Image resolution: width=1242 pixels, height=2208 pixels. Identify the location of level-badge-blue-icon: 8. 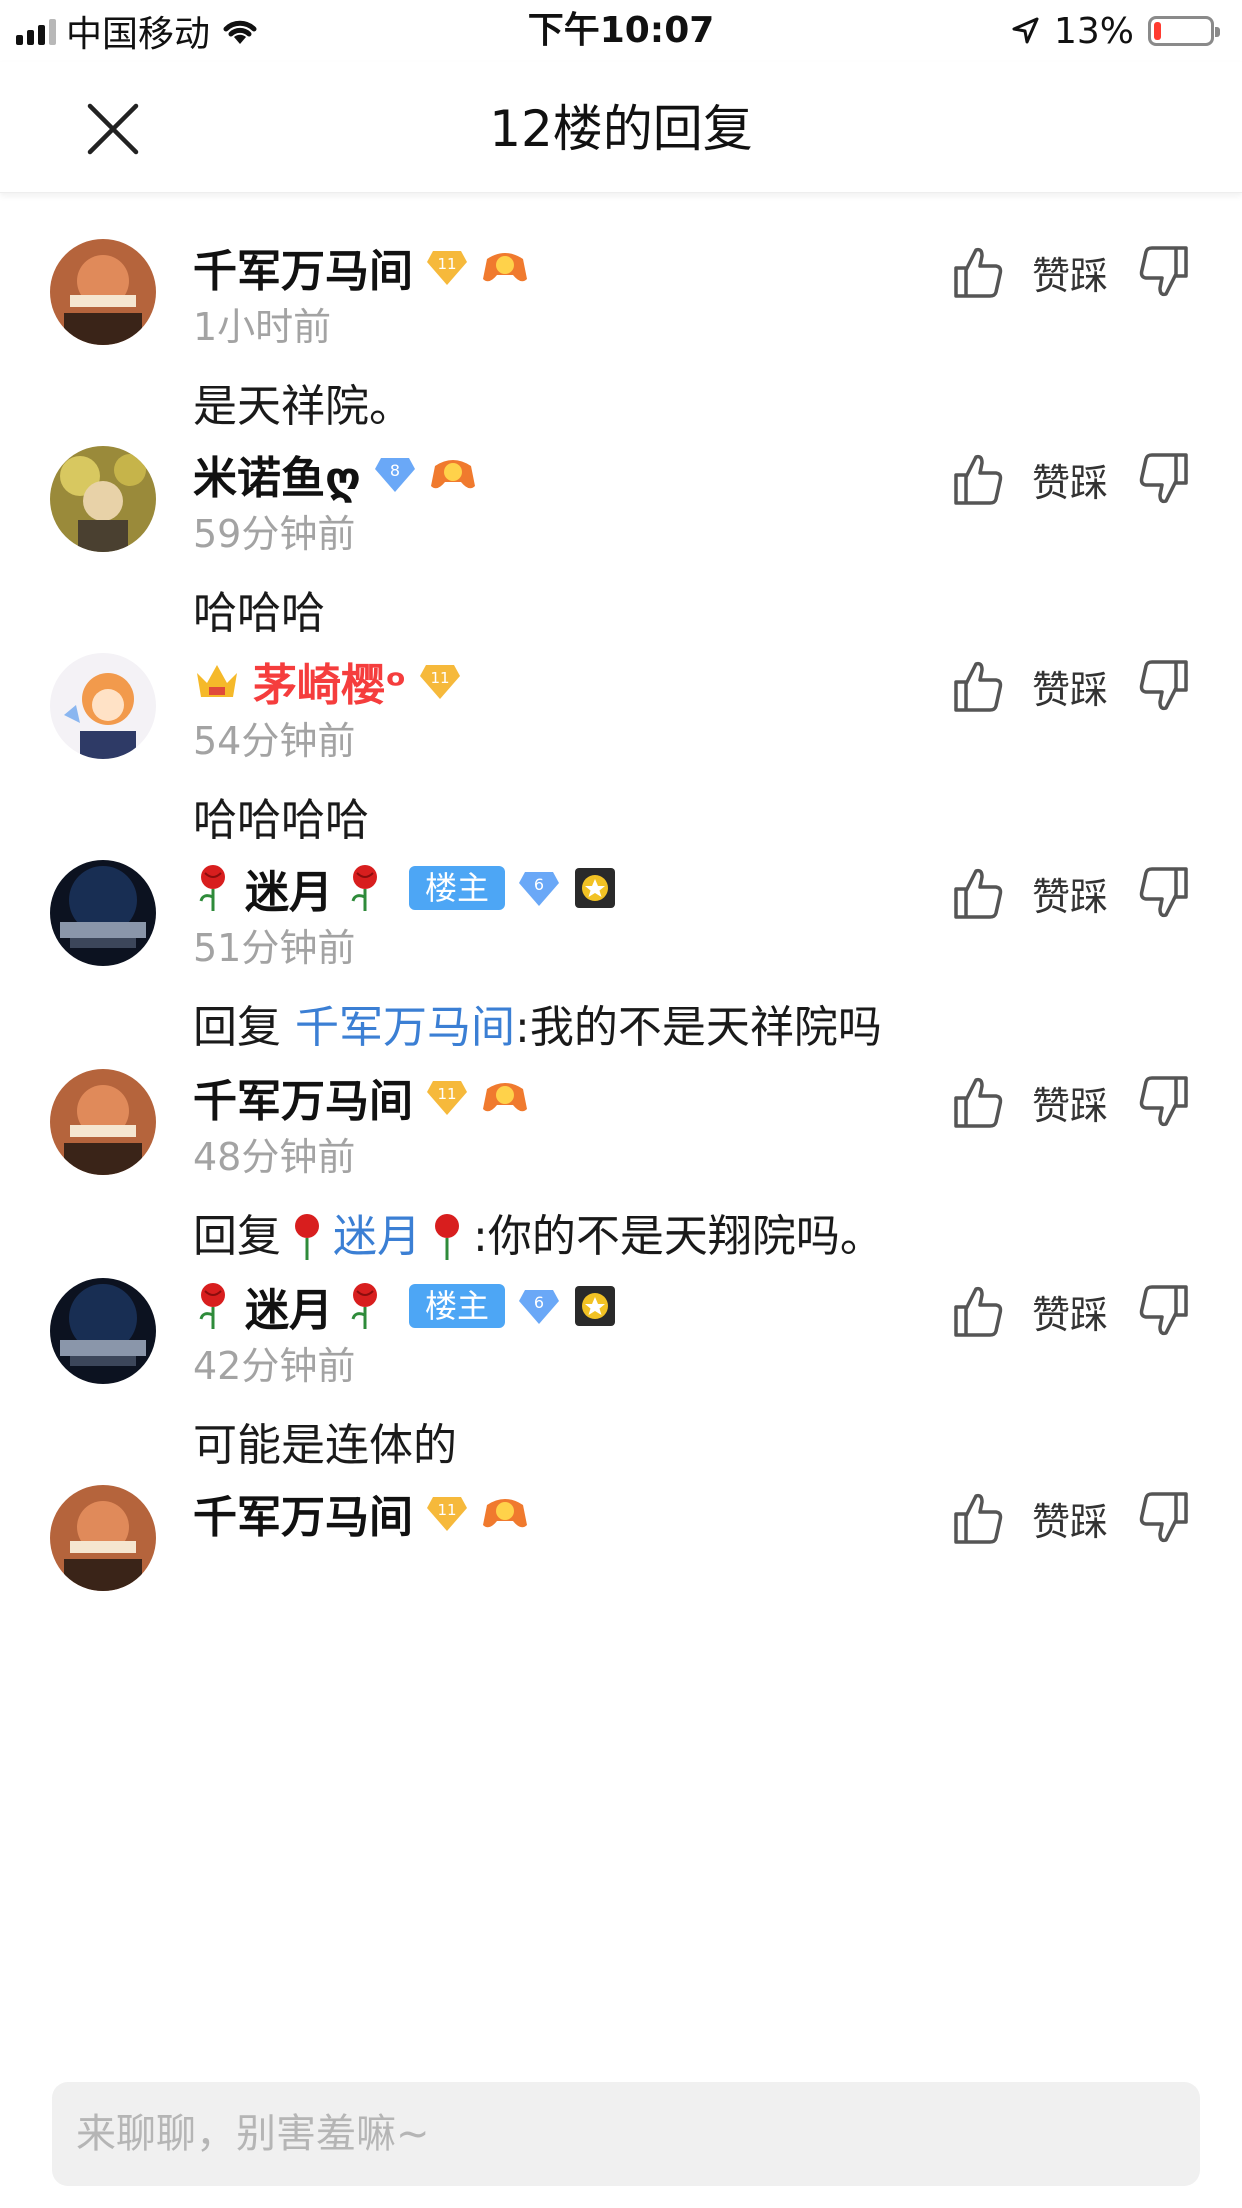
(395, 474).